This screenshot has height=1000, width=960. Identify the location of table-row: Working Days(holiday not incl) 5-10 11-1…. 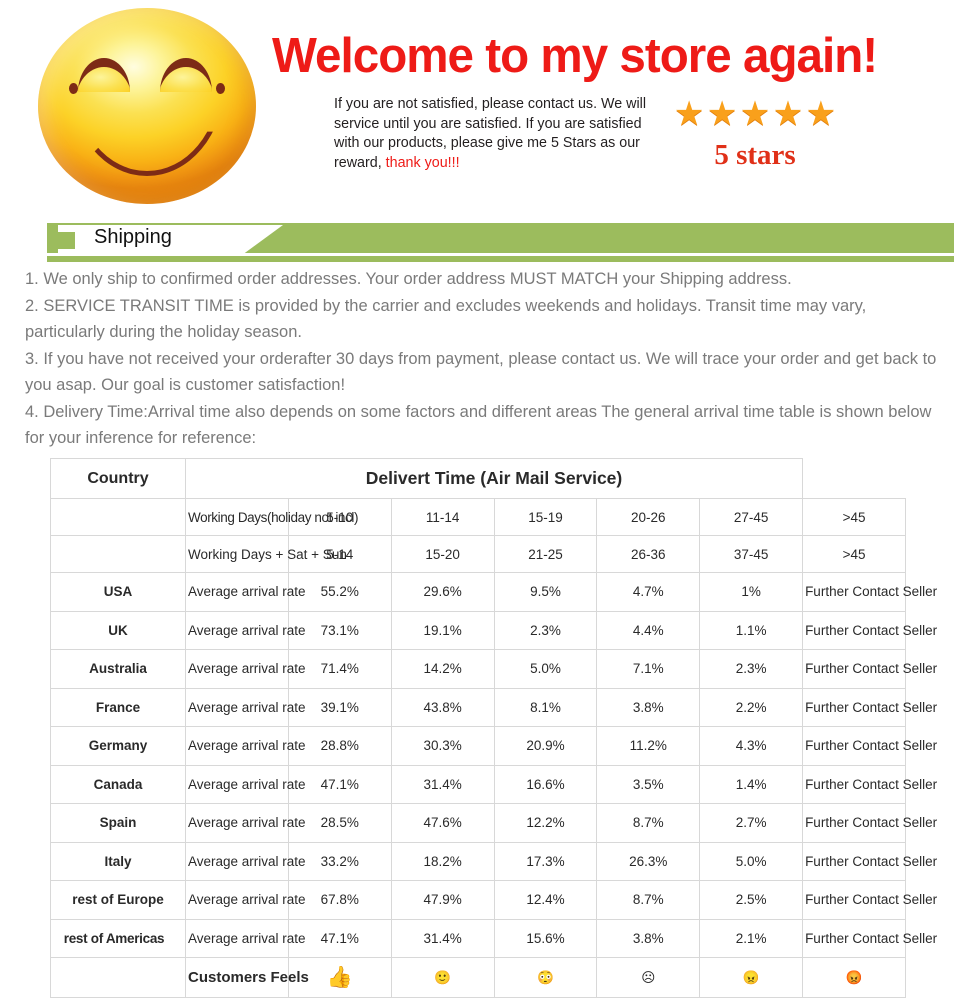
(478, 517).